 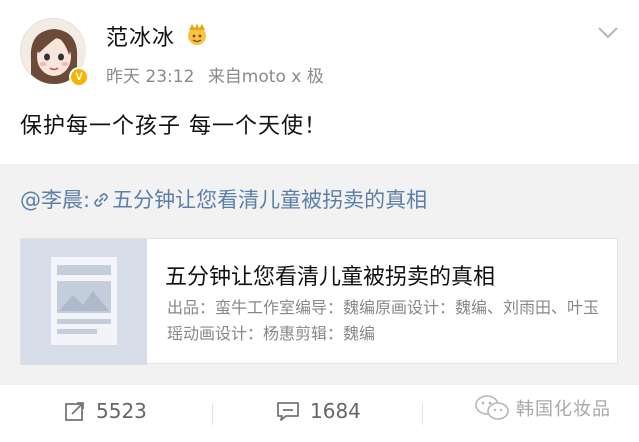 What do you see at coordinates (288, 411) in the screenshot?
I see `comment-icon` at bounding box center [288, 411].